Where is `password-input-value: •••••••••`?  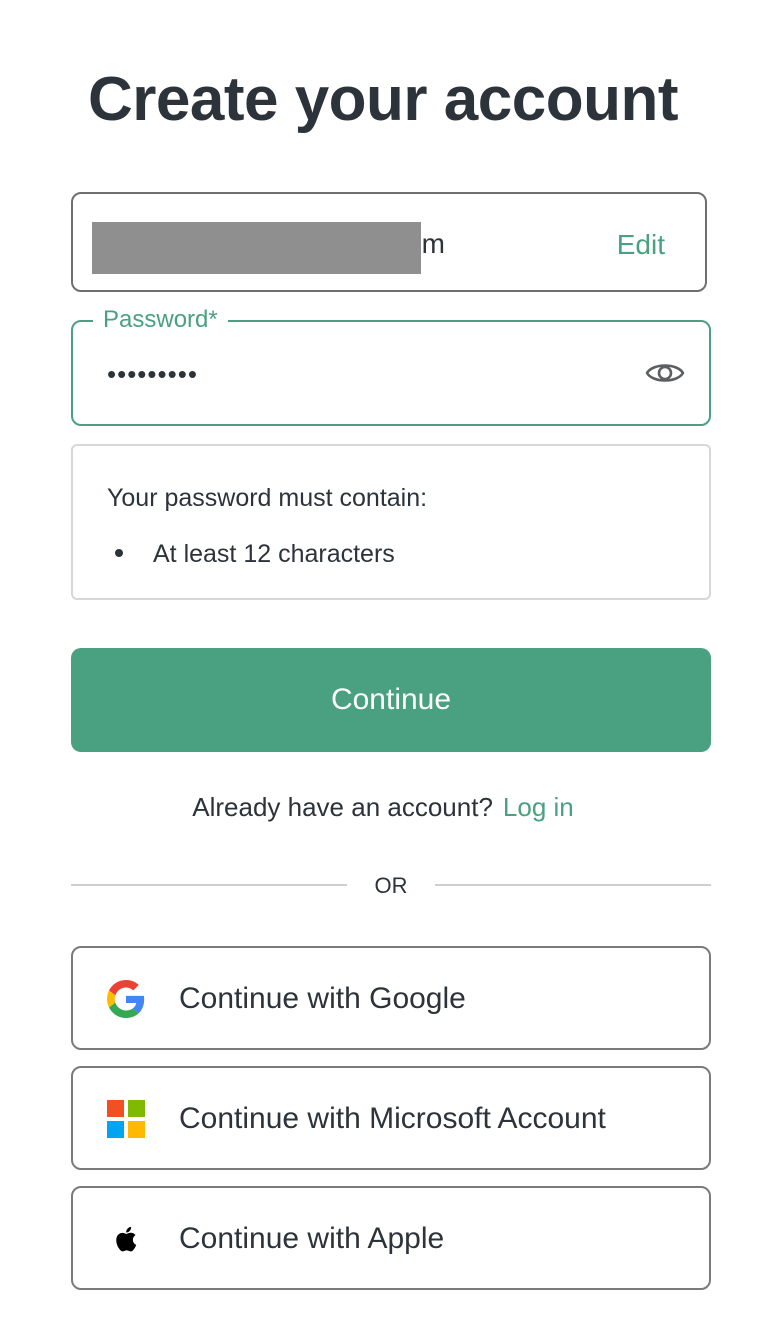 password-input-value: ••••••••• is located at coordinates (152, 374).